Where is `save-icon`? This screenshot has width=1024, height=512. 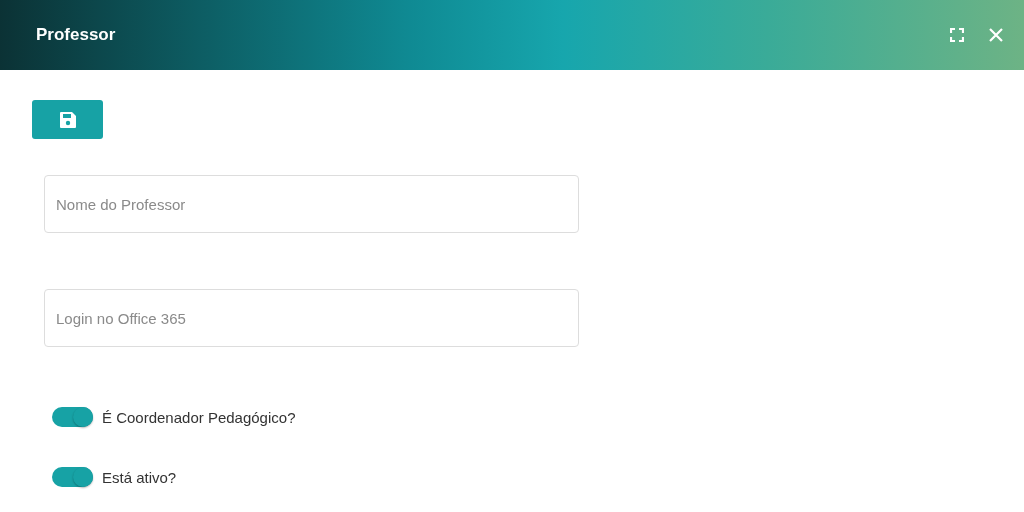
save-icon is located at coordinates (67, 119).